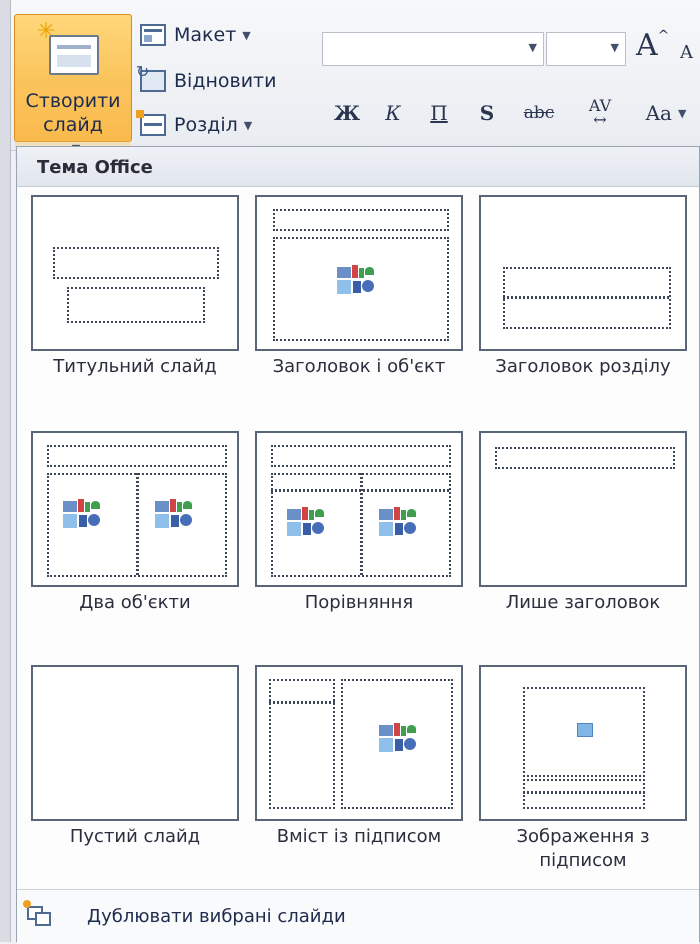 This screenshot has width=700, height=944. Describe the element at coordinates (539, 113) in the screenshot. I see `strikethrough-button: abc` at that location.